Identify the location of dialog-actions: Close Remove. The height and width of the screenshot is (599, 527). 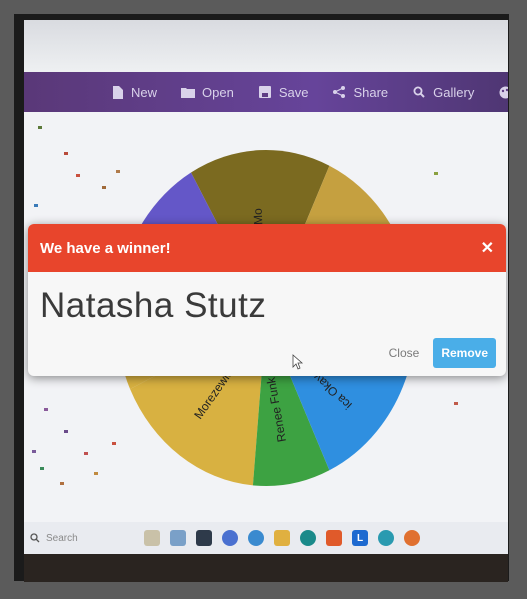
(442, 353).